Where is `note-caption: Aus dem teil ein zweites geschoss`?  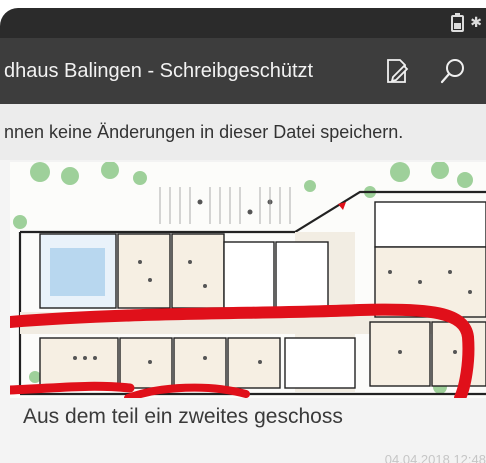 note-caption: Aus dem teil ein zweites geschoss is located at coordinates (183, 416).